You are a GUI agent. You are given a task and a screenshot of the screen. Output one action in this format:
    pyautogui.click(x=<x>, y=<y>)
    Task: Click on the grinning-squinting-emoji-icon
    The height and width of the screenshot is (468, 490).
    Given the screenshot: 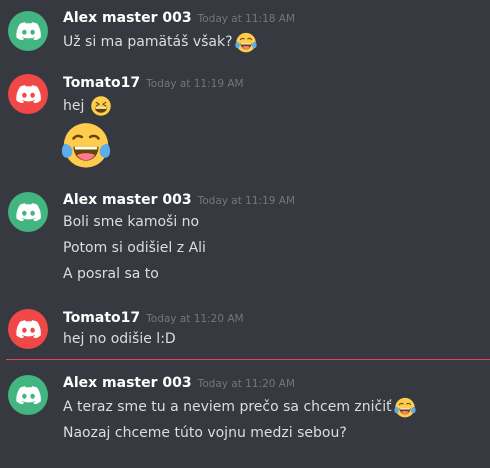 What is the action you would take?
    pyautogui.click(x=101, y=106)
    